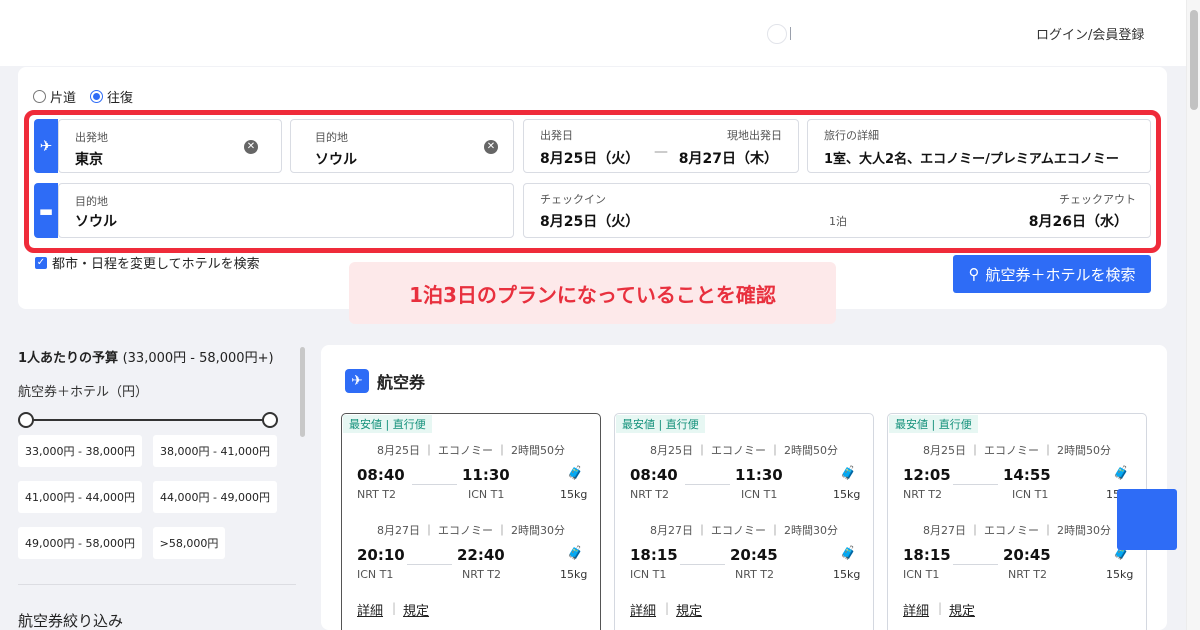 The height and width of the screenshot is (630, 1200). I want to click on return-arrive-time: 22:40, so click(481, 555).